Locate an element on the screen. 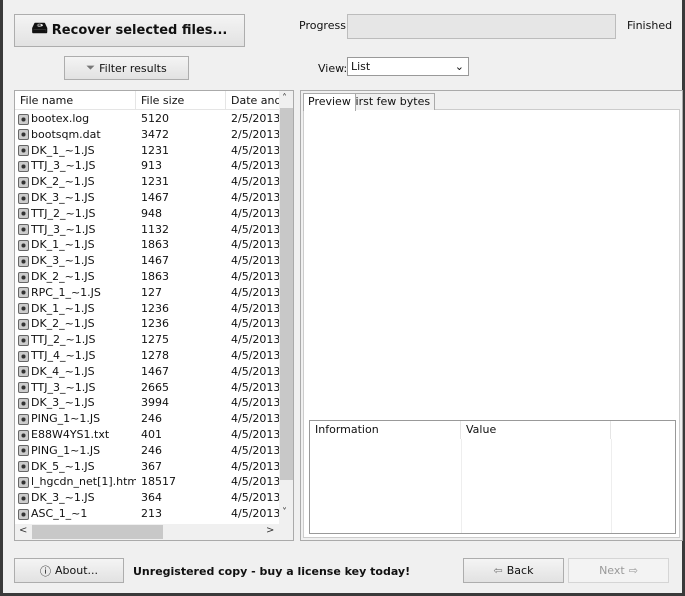  horizontal-scrollbar: < > is located at coordinates (154, 532).